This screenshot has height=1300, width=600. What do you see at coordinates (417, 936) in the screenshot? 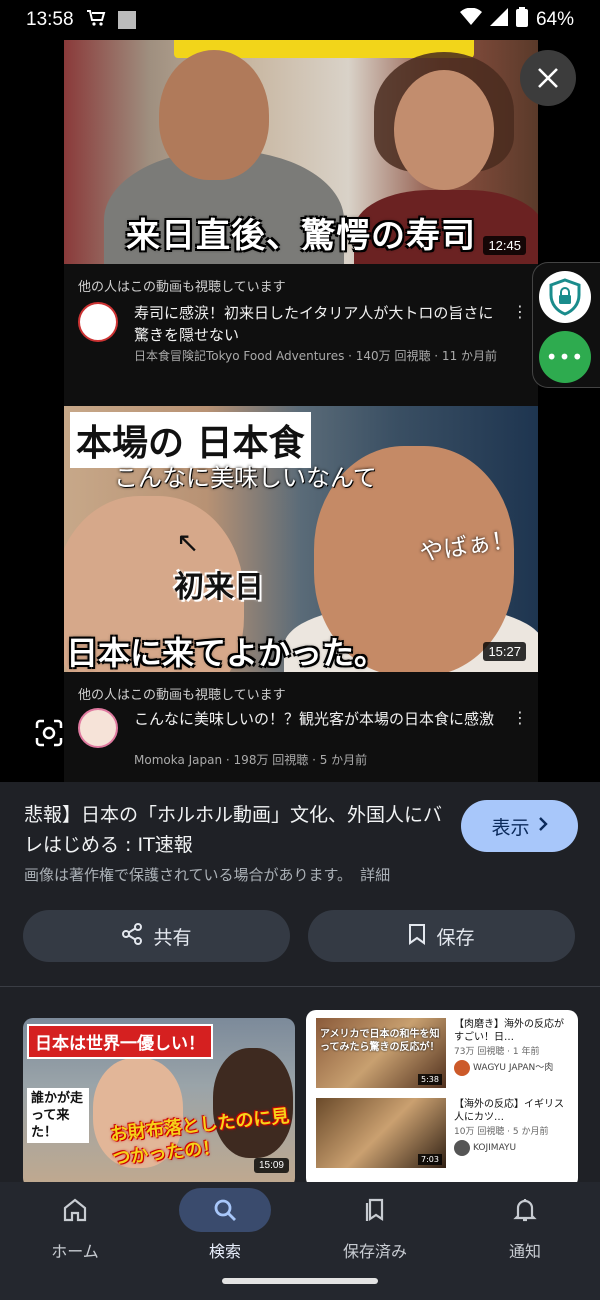
I see `bookmark-icon` at bounding box center [417, 936].